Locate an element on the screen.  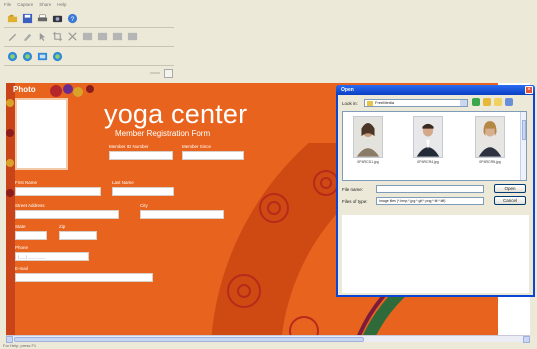
phone-mask: (___) ___-____ is located at coordinates (32, 256).